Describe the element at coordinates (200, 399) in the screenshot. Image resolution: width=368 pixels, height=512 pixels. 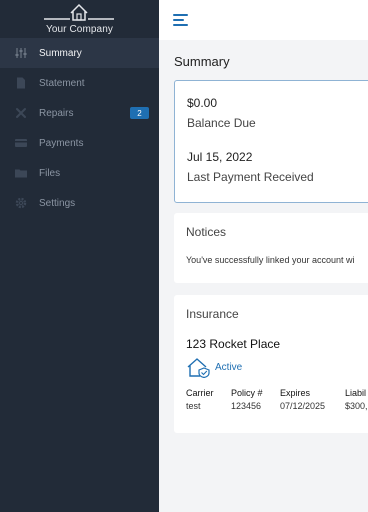
I see `carrier-column: Carrier test` at that location.